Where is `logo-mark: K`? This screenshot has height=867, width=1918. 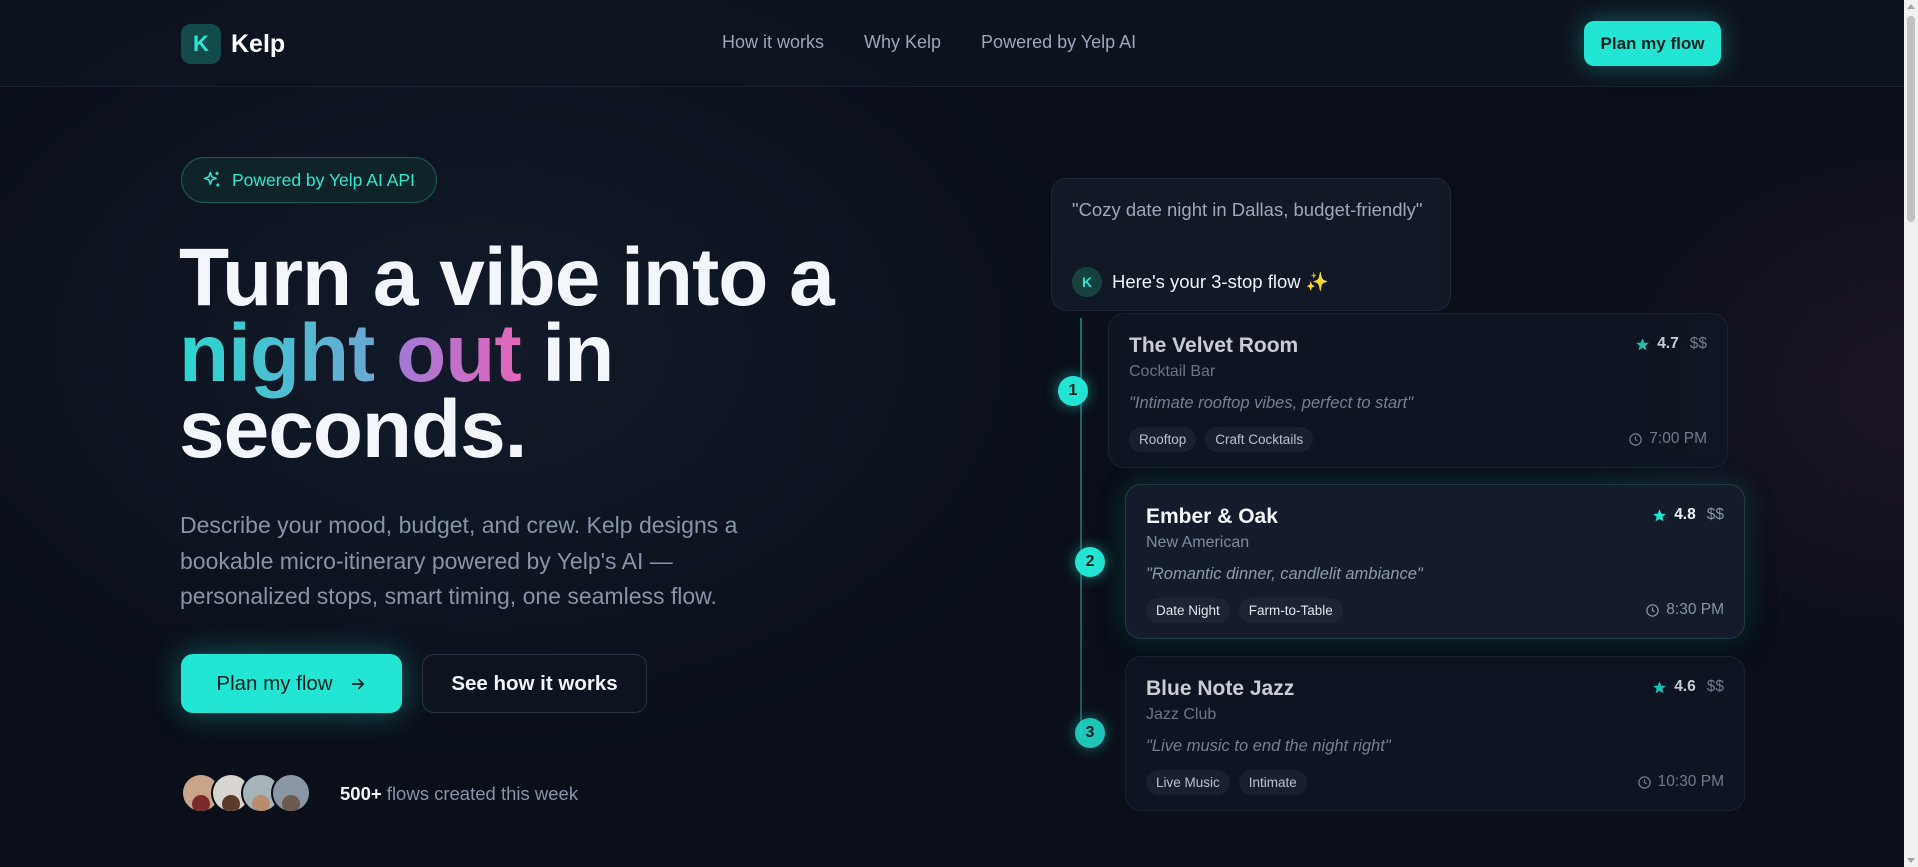
logo-mark: K is located at coordinates (201, 44).